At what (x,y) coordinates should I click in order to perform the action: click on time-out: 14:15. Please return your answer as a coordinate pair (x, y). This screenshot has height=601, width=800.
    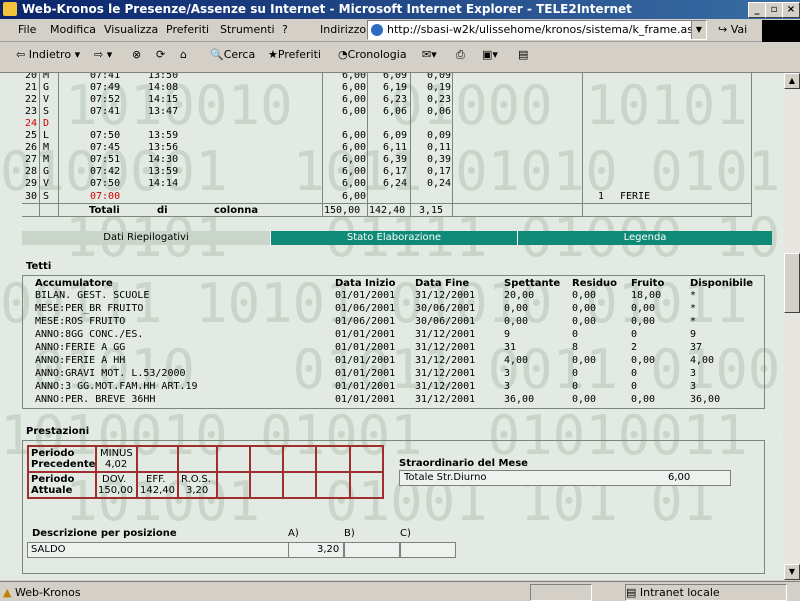
    Looking at the image, I should click on (163, 99).